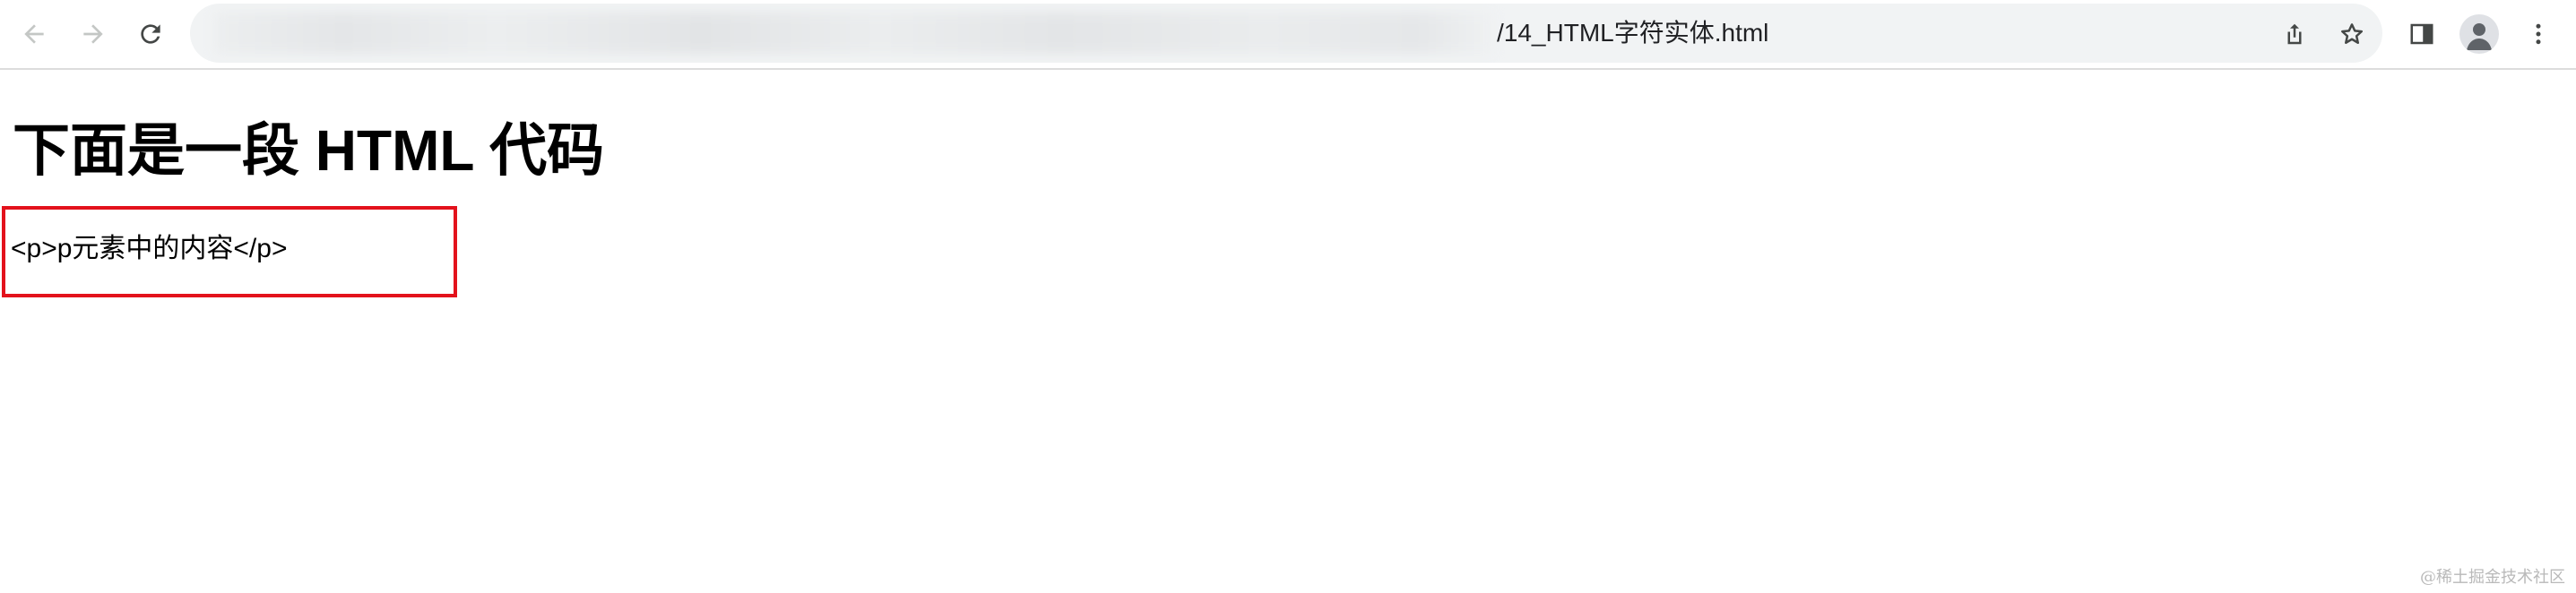 This screenshot has height=593, width=2576. I want to click on browser-toolbar: /14_HTML字符实体.html, so click(1288, 35).